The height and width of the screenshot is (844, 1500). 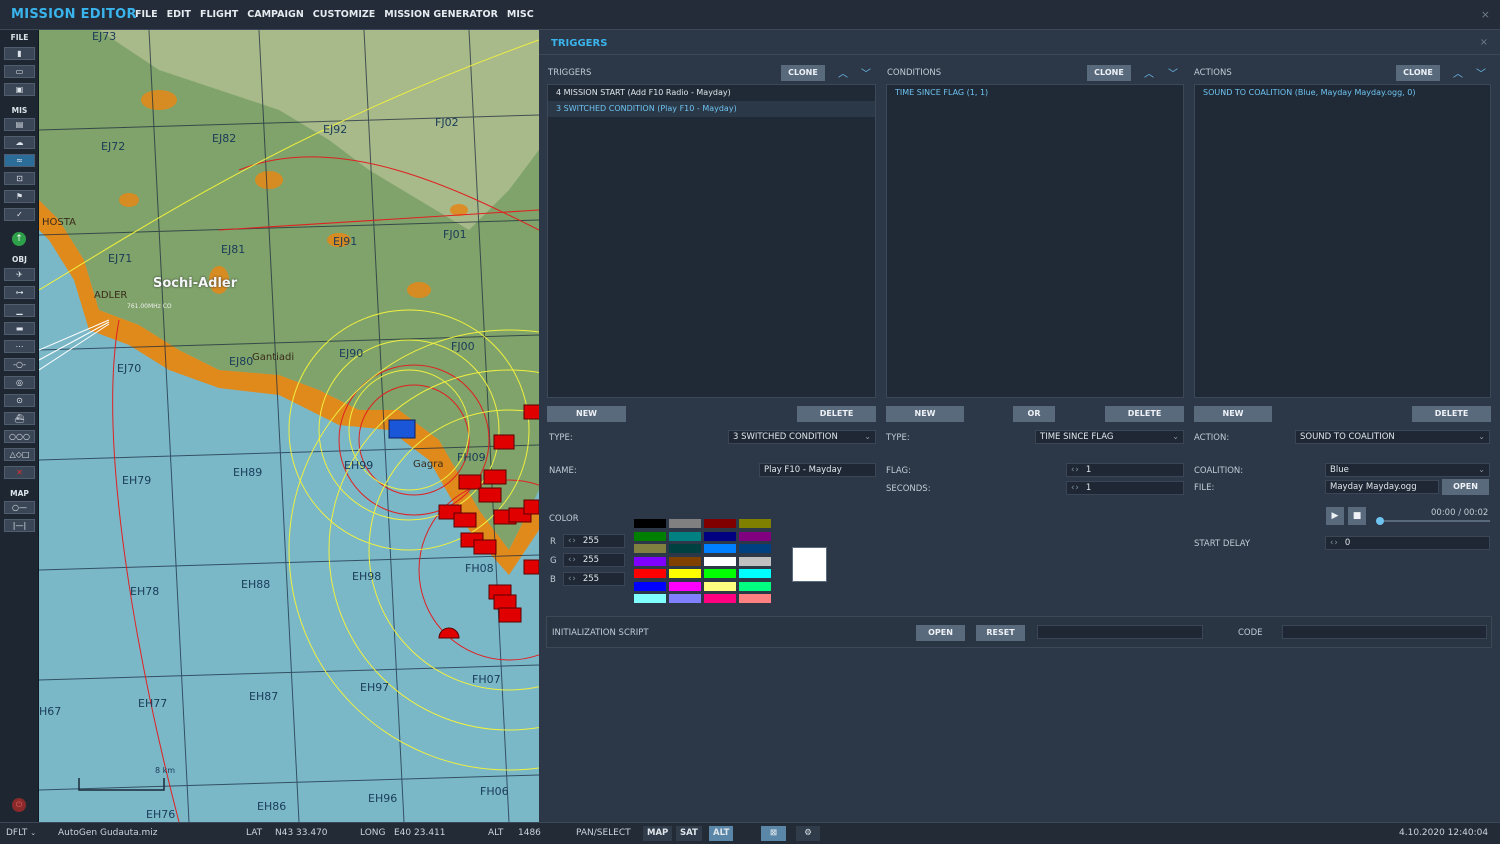 I want to click on trigger-name-input: Play F10 - Mayday, so click(x=817, y=470).